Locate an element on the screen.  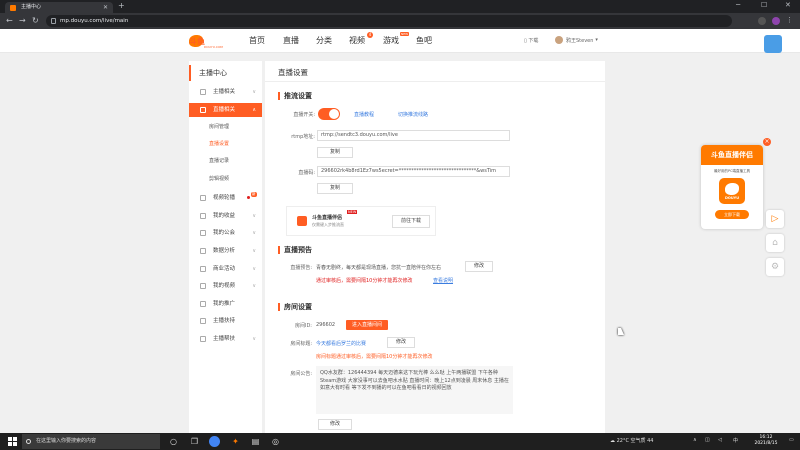
notification-icon: ▭ is located at coordinates (791, 440).